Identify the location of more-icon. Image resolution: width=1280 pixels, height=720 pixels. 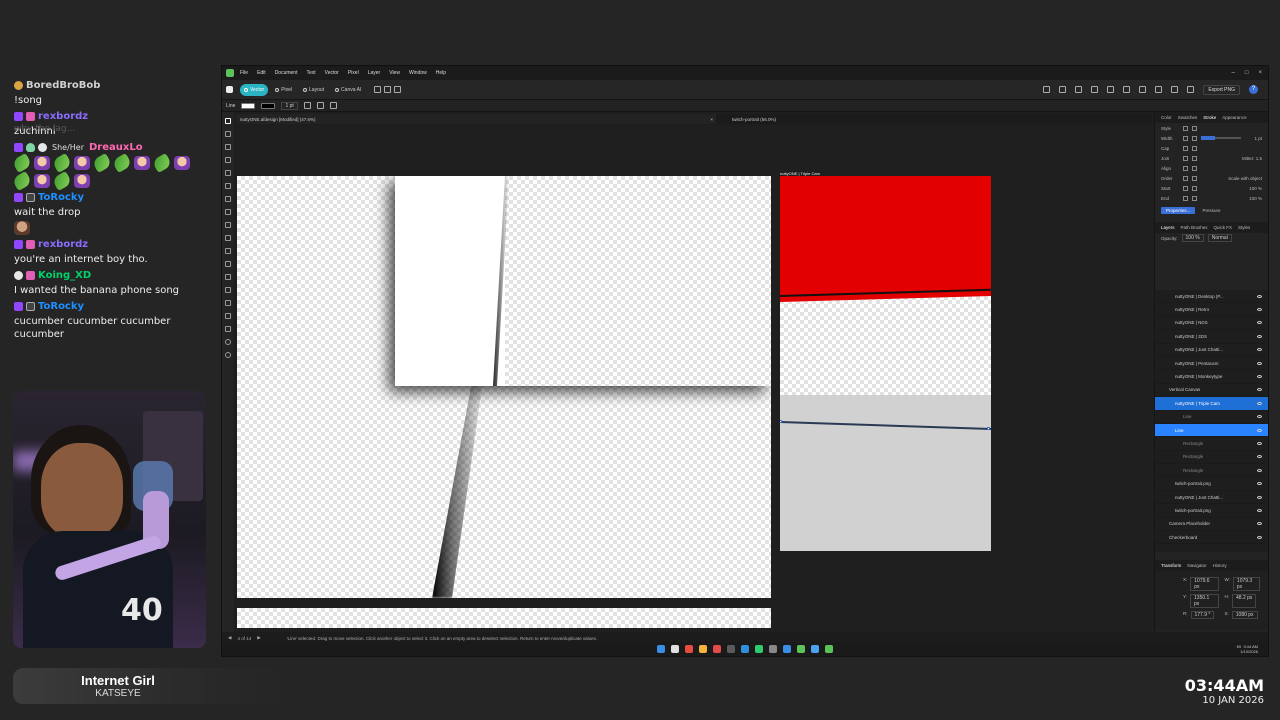
(378, 89).